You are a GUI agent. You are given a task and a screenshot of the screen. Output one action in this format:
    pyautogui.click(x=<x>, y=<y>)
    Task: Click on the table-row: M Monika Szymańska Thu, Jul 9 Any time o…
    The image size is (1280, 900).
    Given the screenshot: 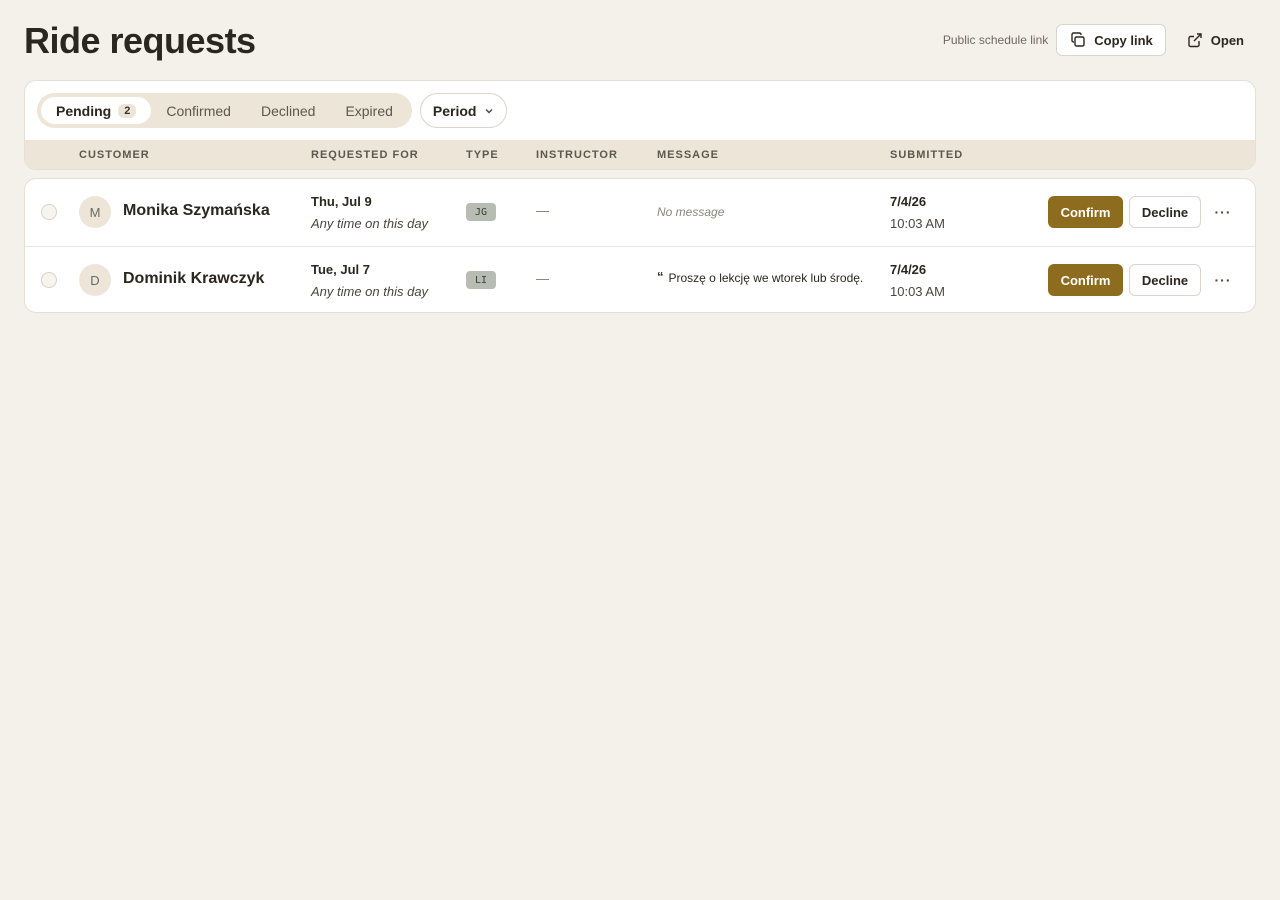 What is the action you would take?
    pyautogui.click(x=640, y=212)
    